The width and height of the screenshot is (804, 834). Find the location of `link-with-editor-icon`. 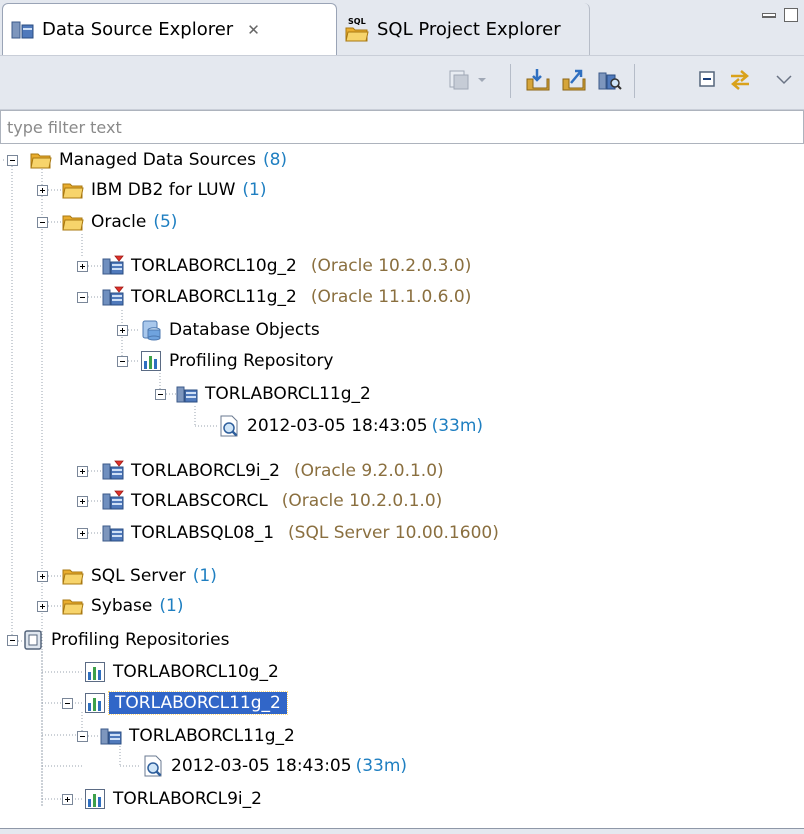

link-with-editor-icon is located at coordinates (740, 80).